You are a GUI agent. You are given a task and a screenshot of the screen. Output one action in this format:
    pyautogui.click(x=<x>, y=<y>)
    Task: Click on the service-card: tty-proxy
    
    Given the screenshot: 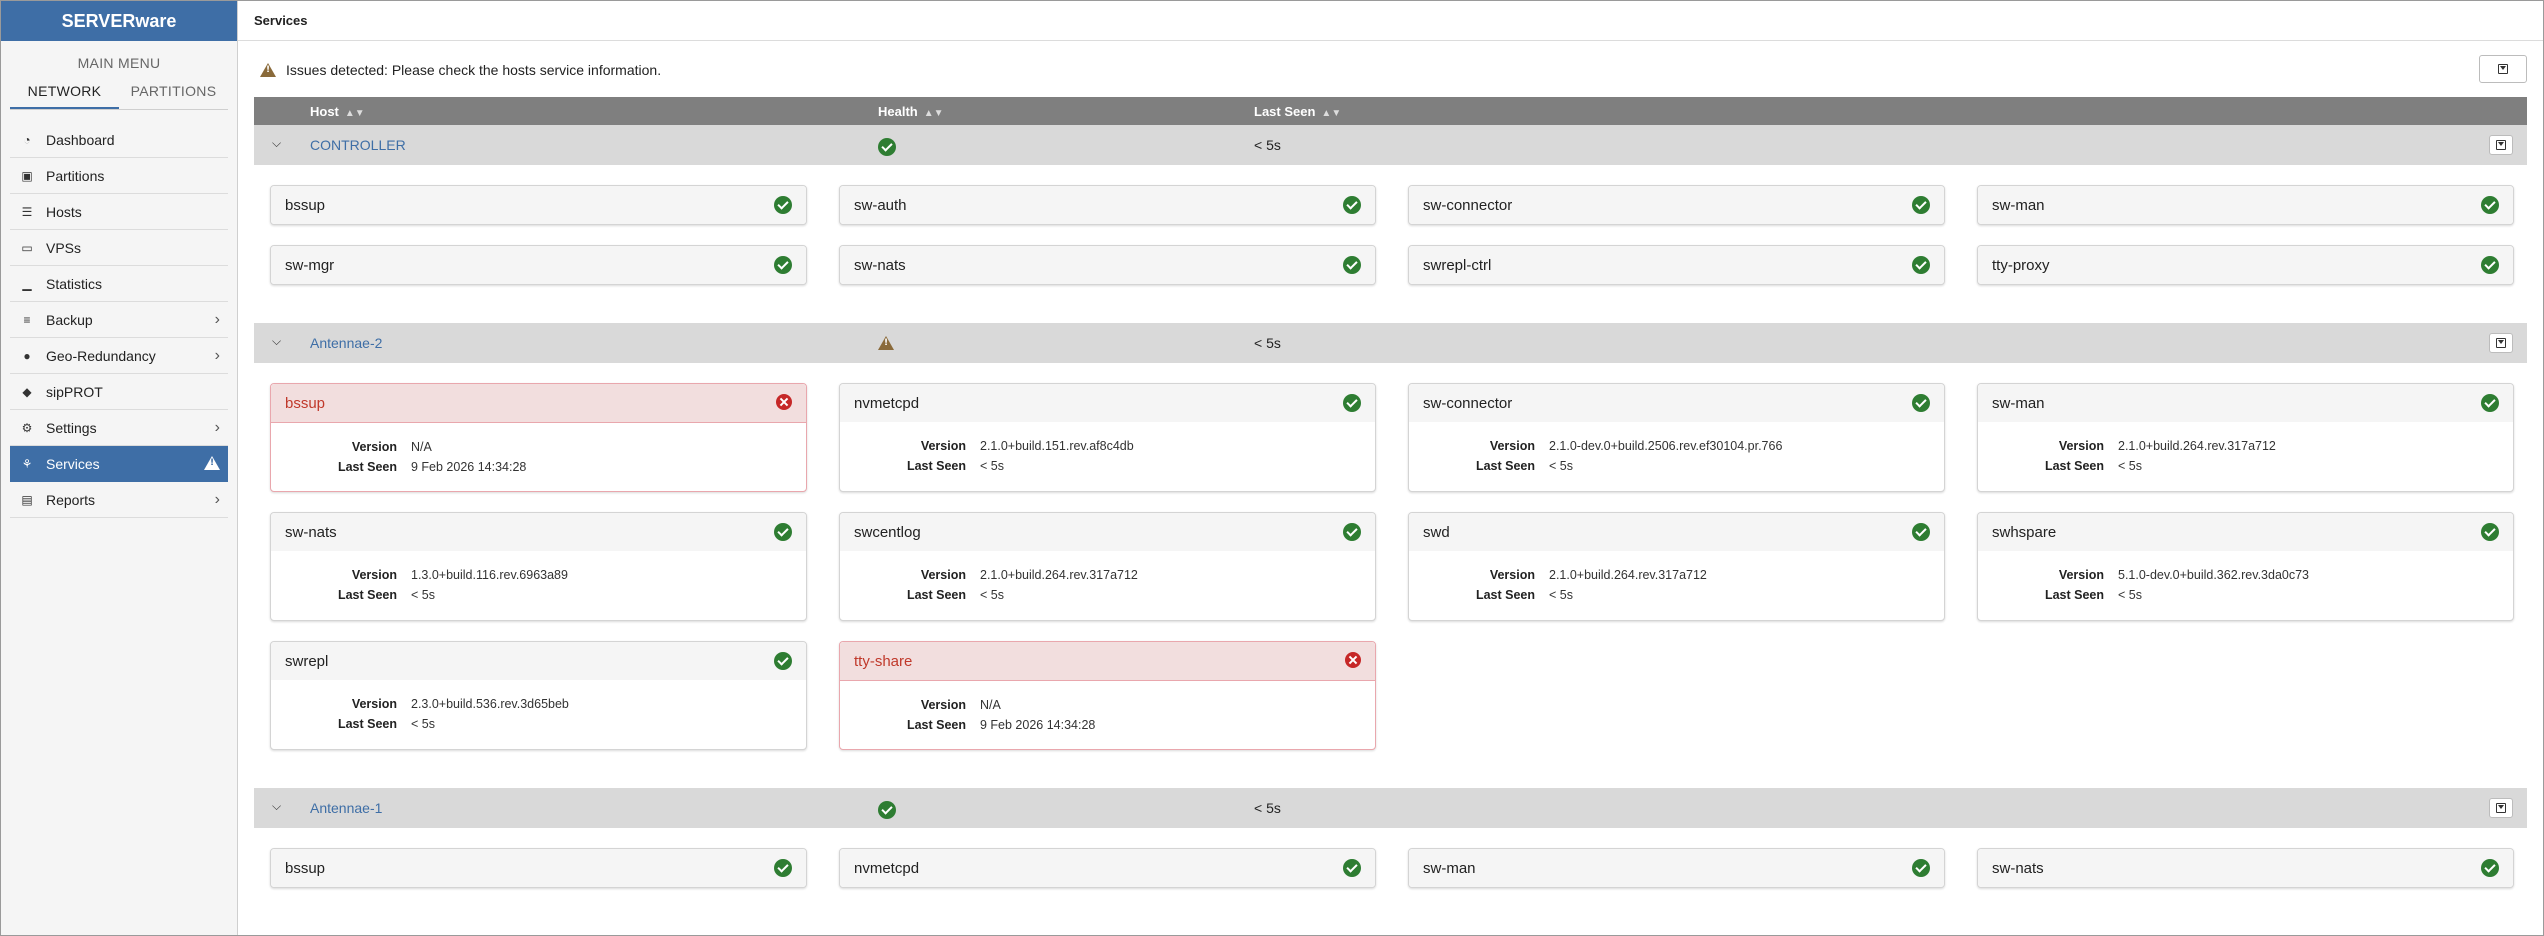 What is the action you would take?
    pyautogui.click(x=2245, y=265)
    